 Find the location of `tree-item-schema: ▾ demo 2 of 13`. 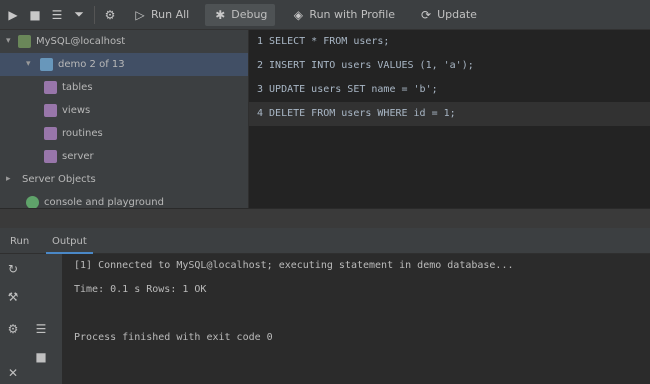

tree-item-schema: ▾ demo 2 of 13 is located at coordinates (124, 64).